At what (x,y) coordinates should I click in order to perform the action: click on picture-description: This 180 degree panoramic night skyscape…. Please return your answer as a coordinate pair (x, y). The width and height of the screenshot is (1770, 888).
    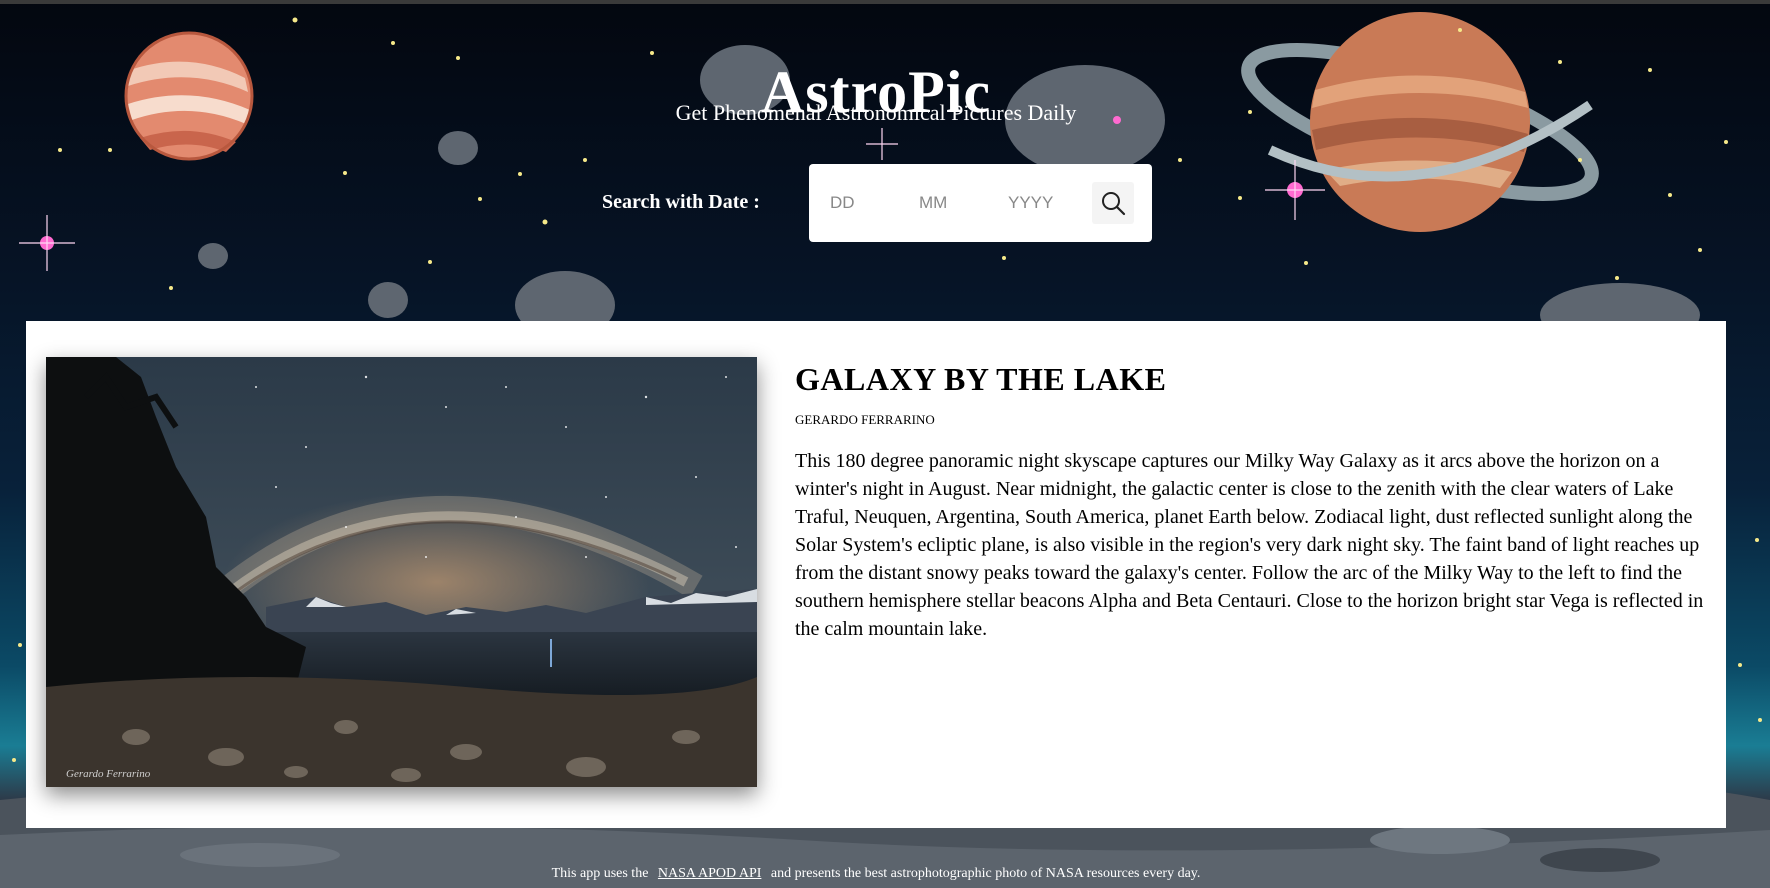
    Looking at the image, I should click on (1249, 545).